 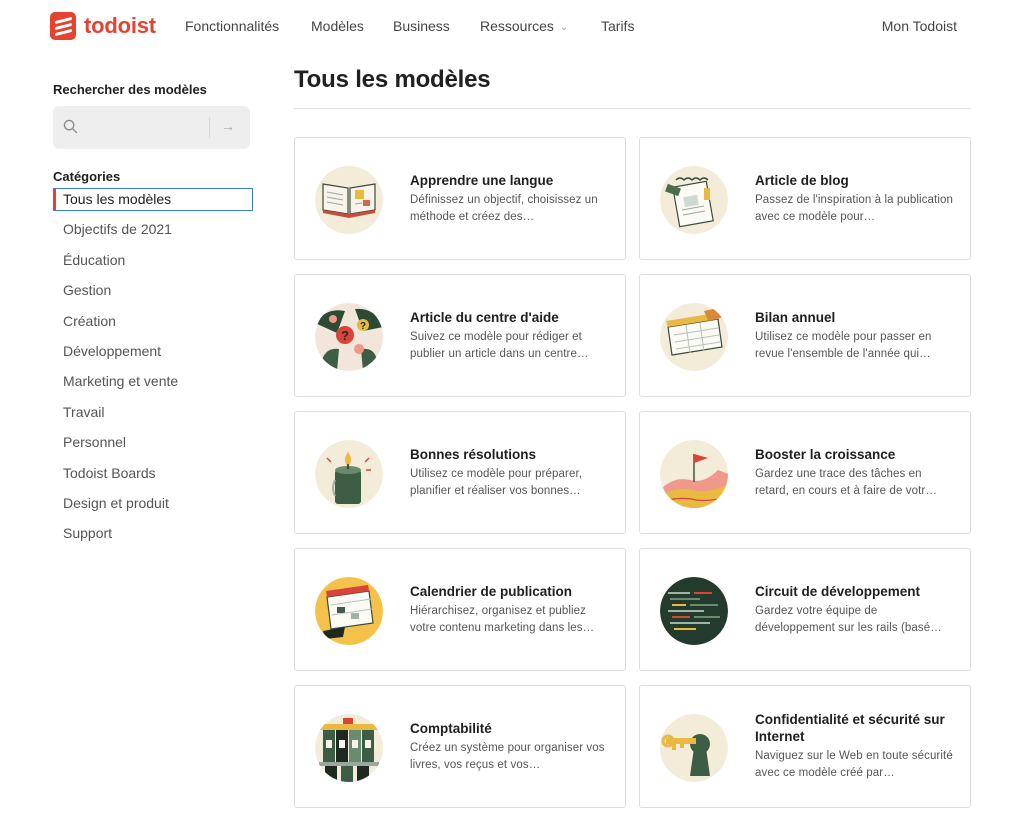 I want to click on todoist-logo: todoist, so click(x=103, y=26).